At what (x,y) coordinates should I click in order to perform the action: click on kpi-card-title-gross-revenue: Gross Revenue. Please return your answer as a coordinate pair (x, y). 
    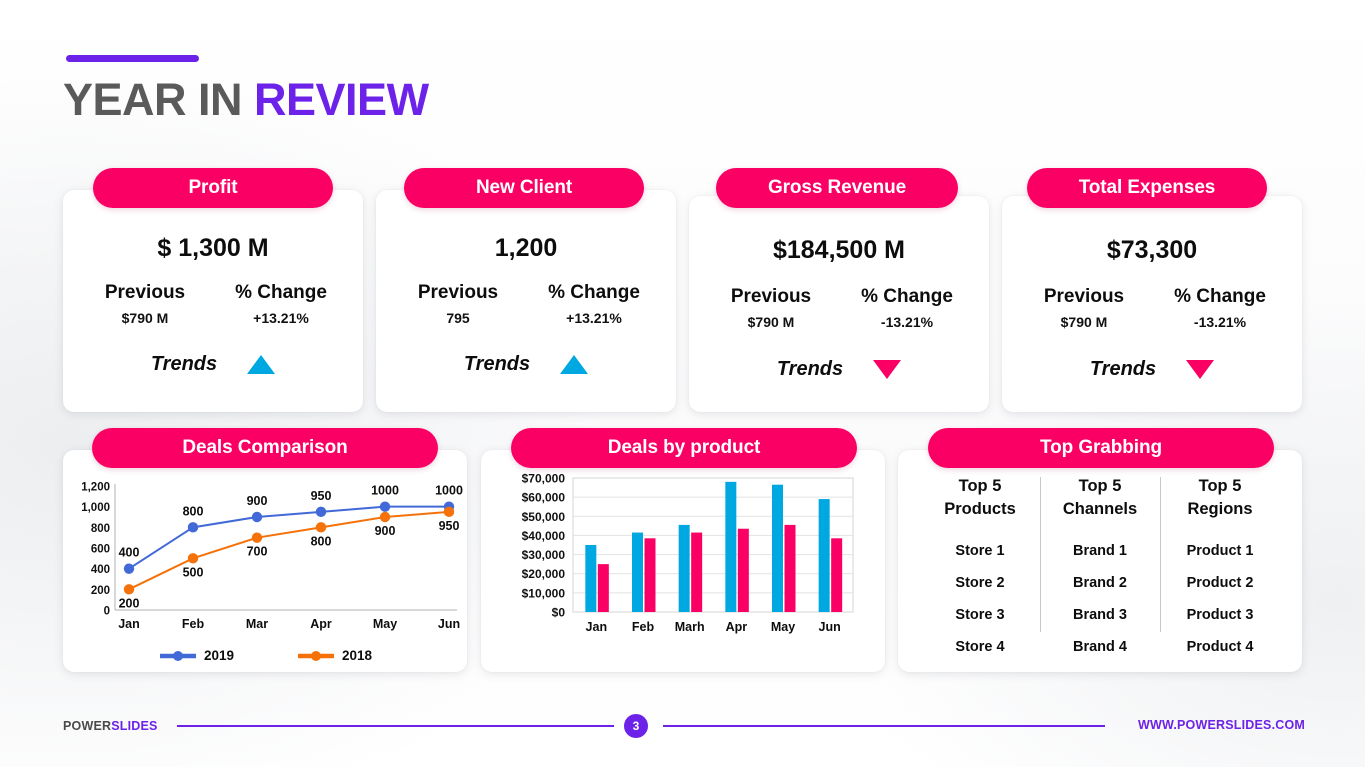
    Looking at the image, I should click on (837, 188).